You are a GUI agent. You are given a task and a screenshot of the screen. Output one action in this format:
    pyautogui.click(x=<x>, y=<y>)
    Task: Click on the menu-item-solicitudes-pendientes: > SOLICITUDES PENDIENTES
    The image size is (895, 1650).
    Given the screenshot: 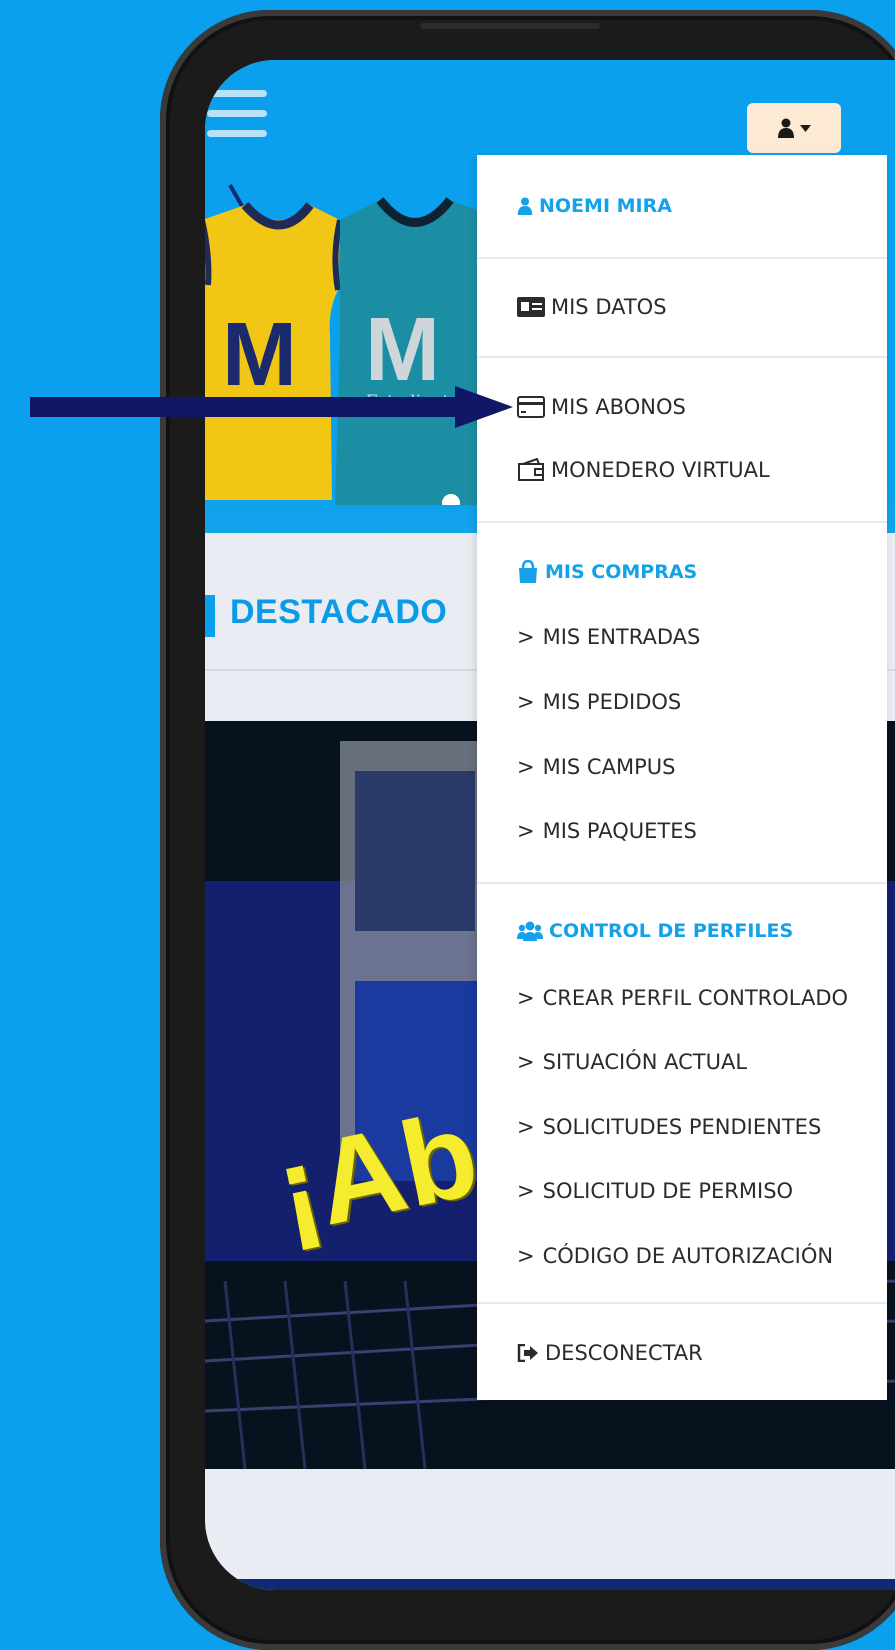 What is the action you would take?
    pyautogui.click(x=669, y=1127)
    